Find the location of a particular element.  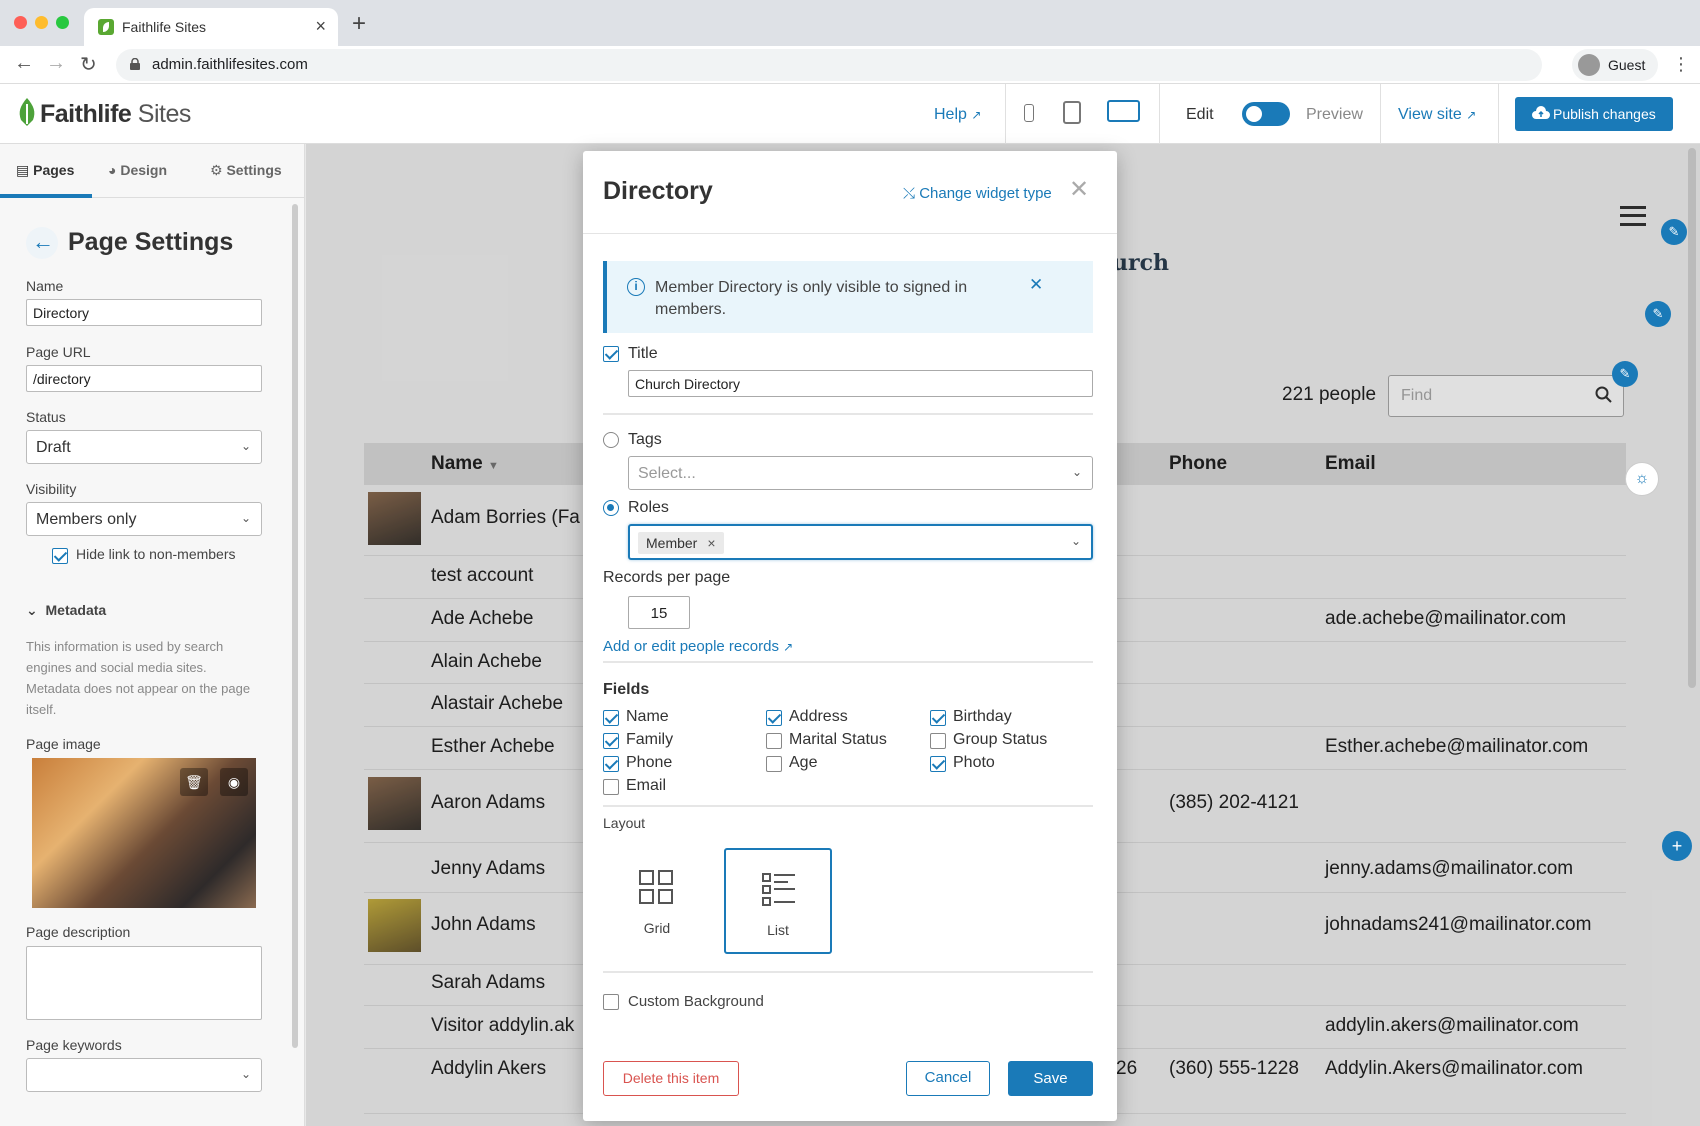

tab-design: ◕ Design is located at coordinates (137, 170).